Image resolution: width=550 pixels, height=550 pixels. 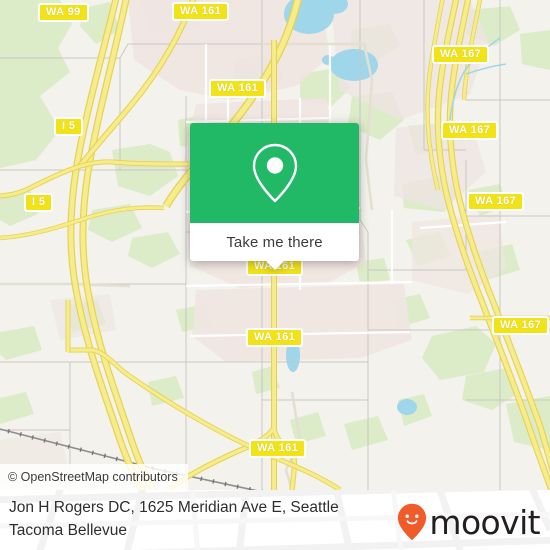 What do you see at coordinates (274, 242) in the screenshot?
I see `take-me-there-label: Take me there` at bounding box center [274, 242].